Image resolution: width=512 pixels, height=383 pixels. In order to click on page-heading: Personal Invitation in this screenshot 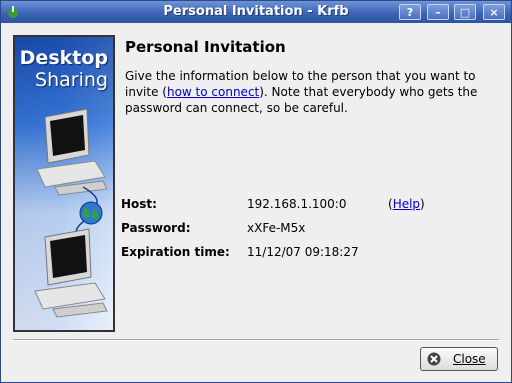, I will do `click(205, 47)`.